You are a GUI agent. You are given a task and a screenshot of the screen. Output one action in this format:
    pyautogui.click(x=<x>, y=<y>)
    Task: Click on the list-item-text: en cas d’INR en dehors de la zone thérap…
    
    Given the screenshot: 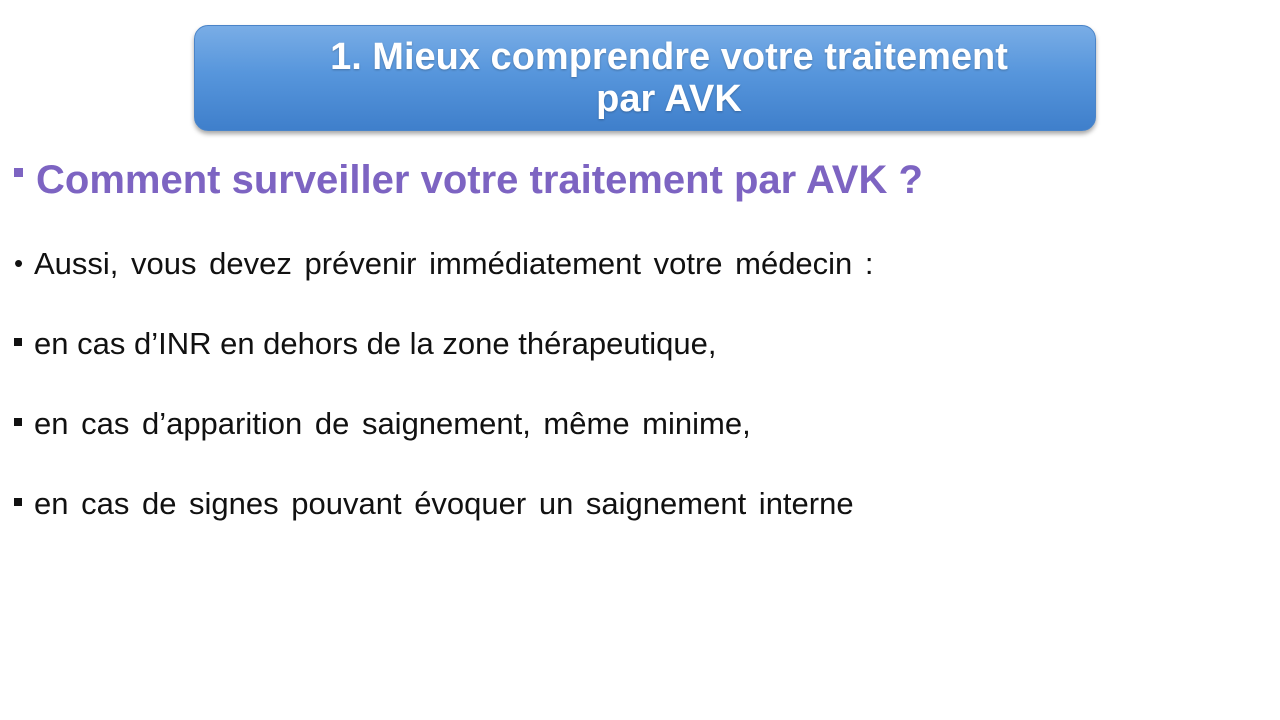 What is the action you would take?
    pyautogui.click(x=375, y=343)
    